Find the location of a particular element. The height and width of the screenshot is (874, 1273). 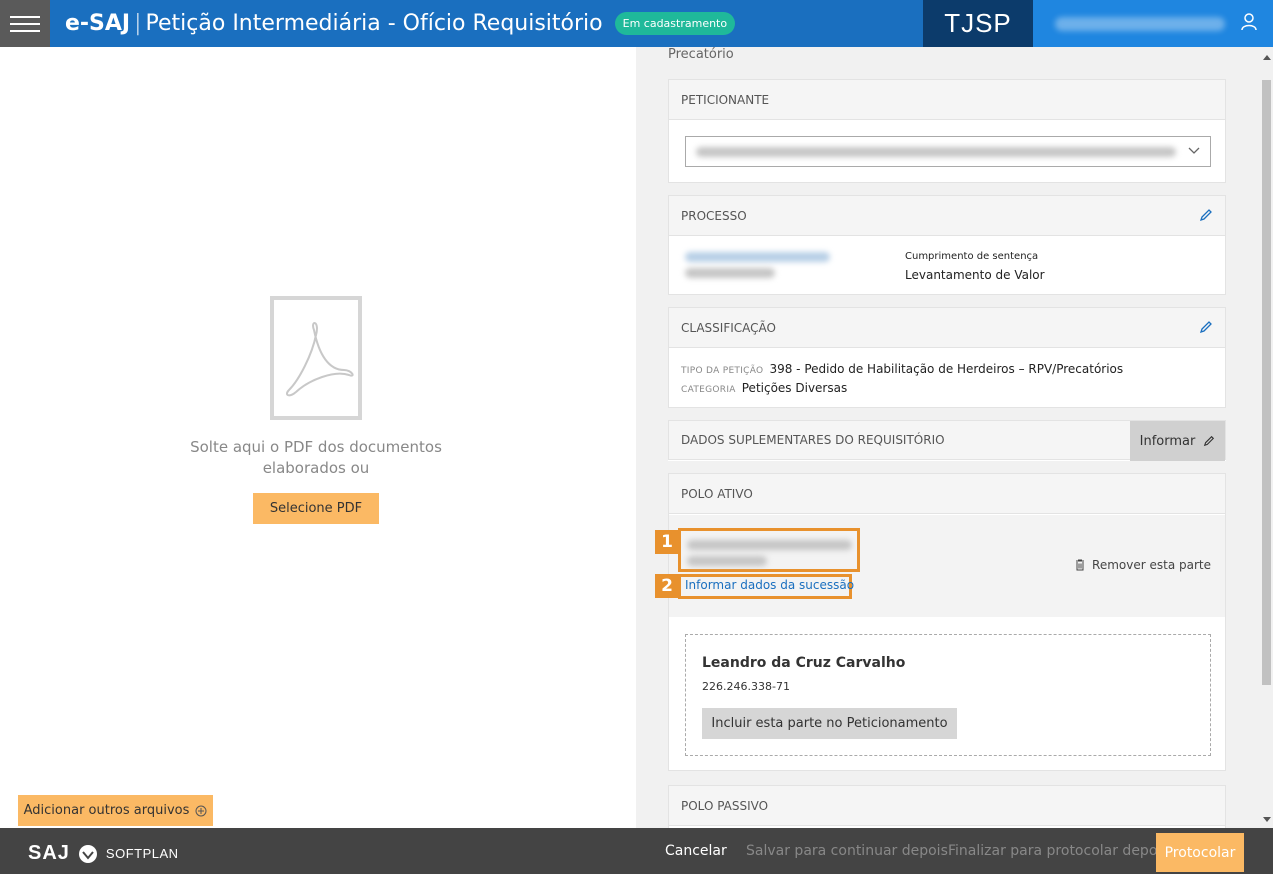

categoria-value: Petições Diversas is located at coordinates (794, 388).